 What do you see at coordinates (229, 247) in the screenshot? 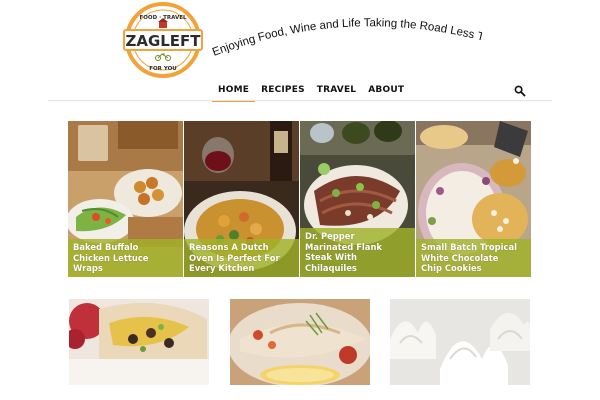
I see `featured-title-line: Reasons A Dutch` at bounding box center [229, 247].